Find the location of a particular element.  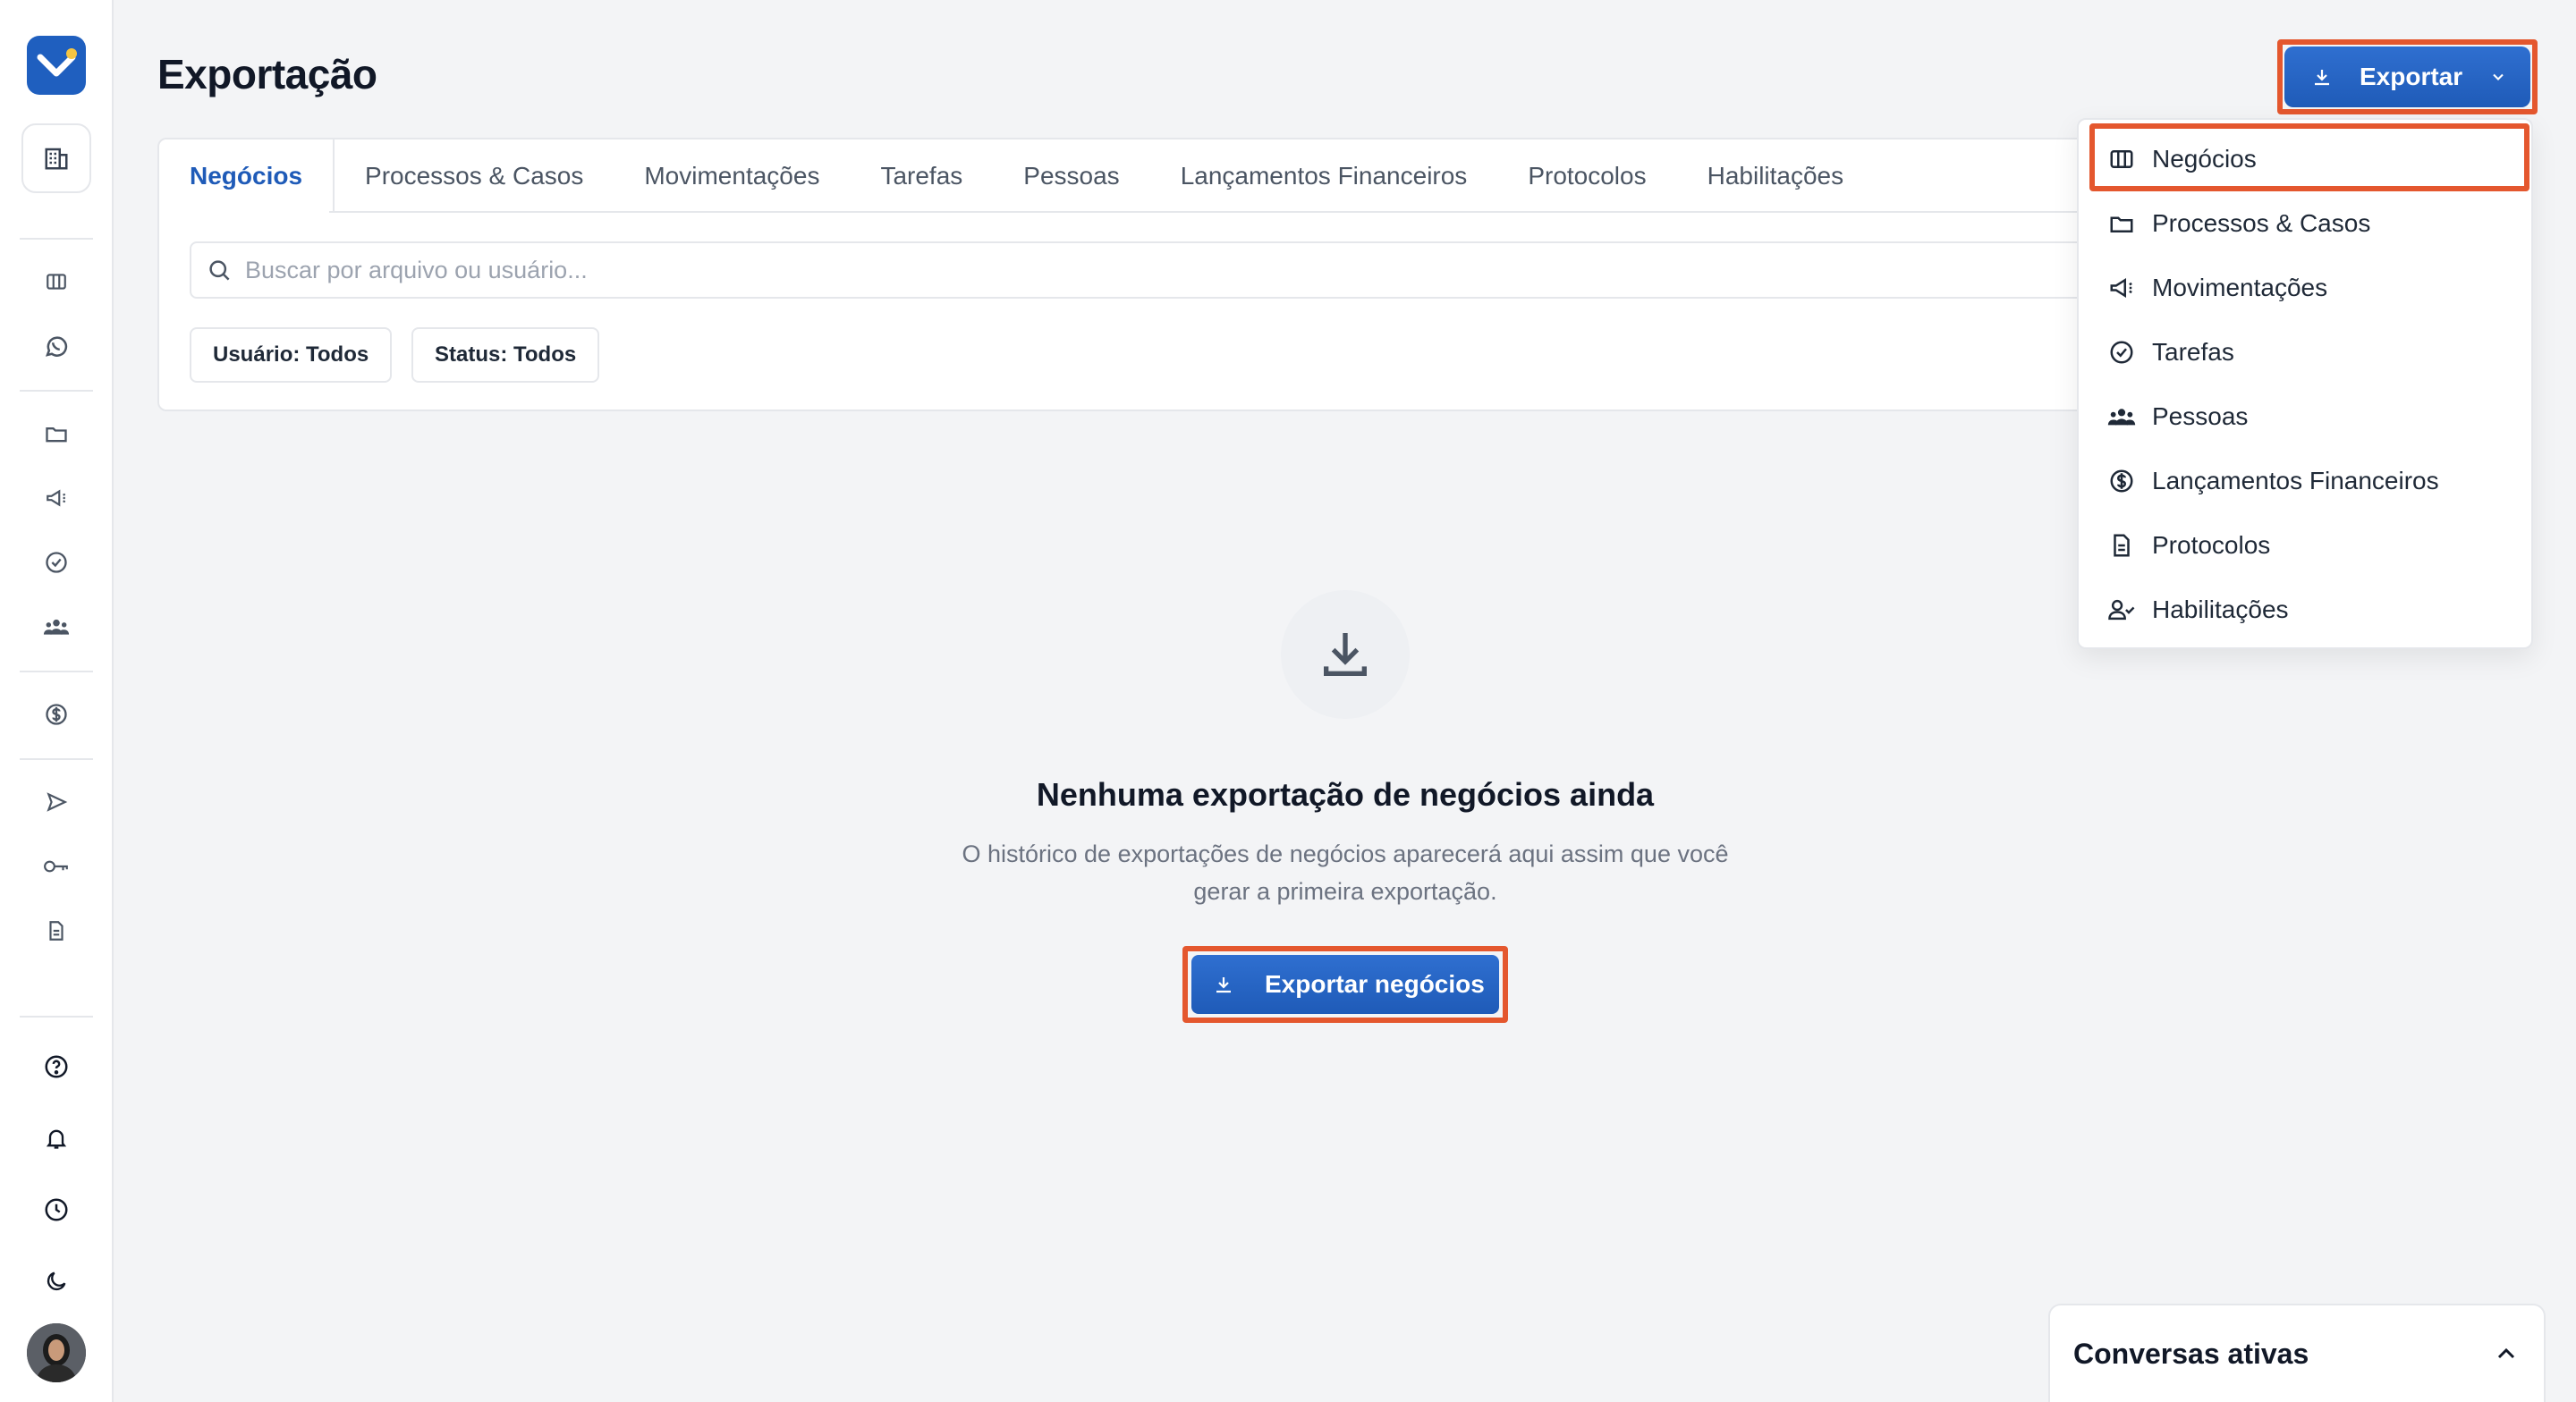

tab-movimentacoes: Movimentações is located at coordinates (732, 176).